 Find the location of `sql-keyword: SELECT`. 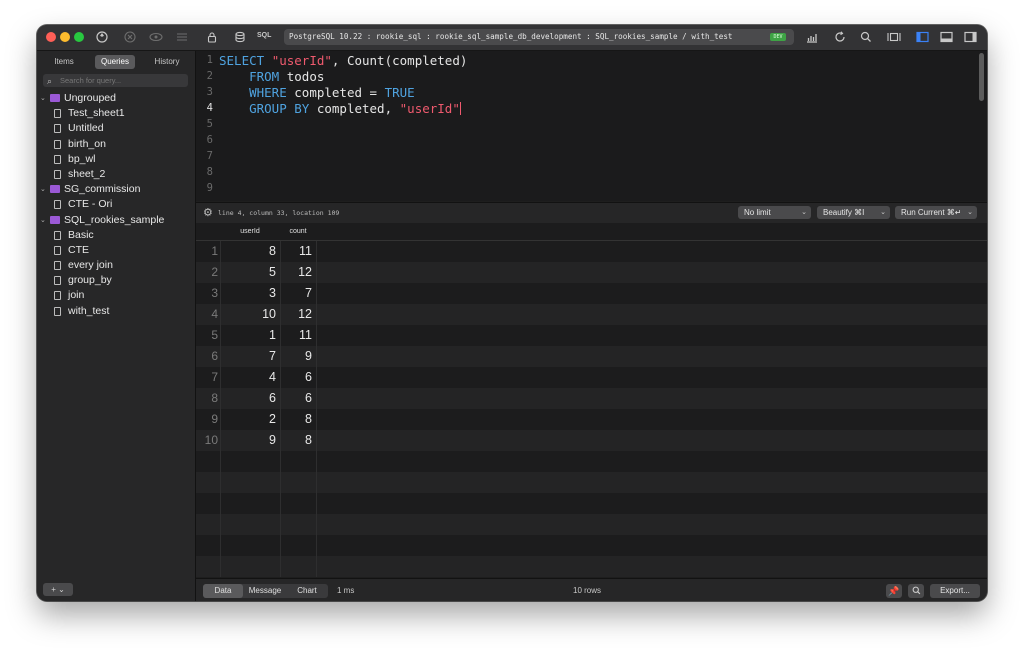

sql-keyword: SELECT is located at coordinates (245, 60).